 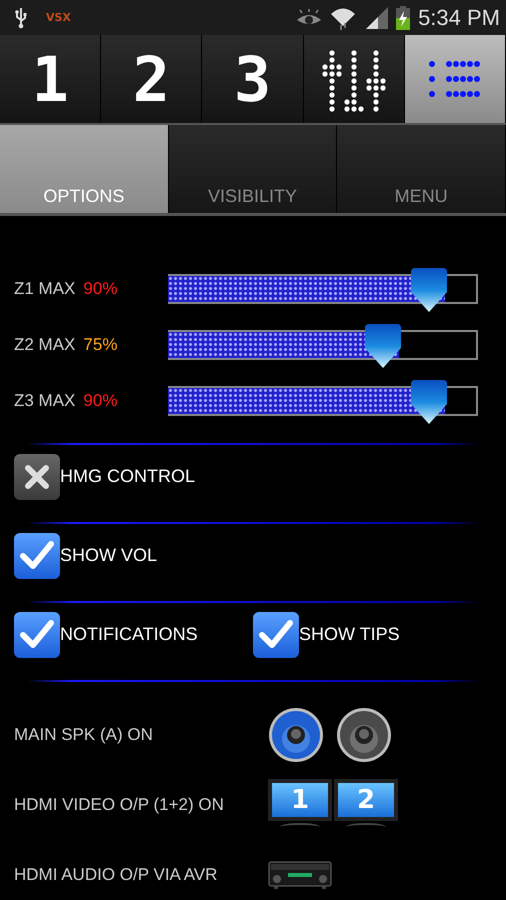 I want to click on settings-tab: VISIBILITY, so click(x=253, y=169).